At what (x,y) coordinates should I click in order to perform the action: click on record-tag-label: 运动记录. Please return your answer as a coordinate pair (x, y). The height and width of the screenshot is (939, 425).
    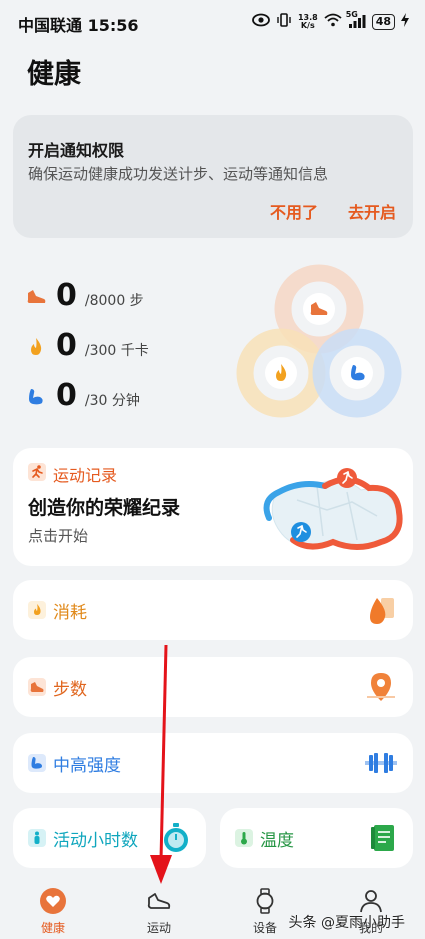
    Looking at the image, I should click on (85, 475).